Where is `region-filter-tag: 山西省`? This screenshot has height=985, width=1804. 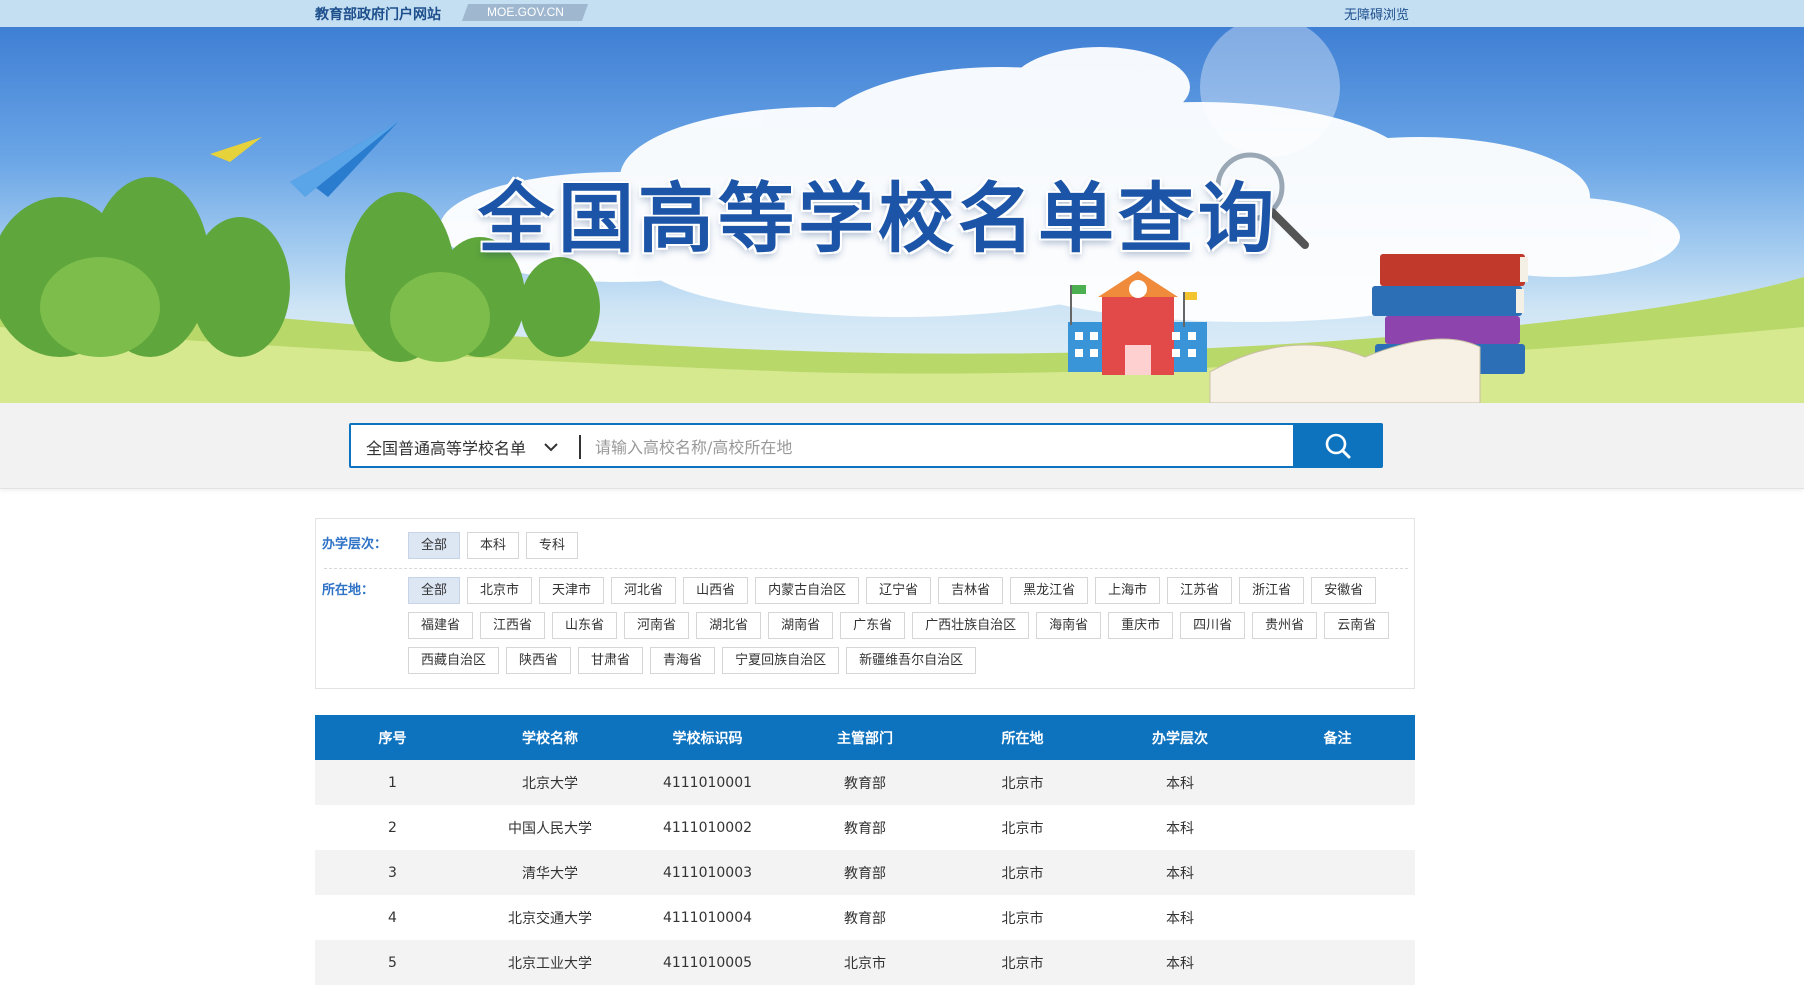 region-filter-tag: 山西省 is located at coordinates (716, 590).